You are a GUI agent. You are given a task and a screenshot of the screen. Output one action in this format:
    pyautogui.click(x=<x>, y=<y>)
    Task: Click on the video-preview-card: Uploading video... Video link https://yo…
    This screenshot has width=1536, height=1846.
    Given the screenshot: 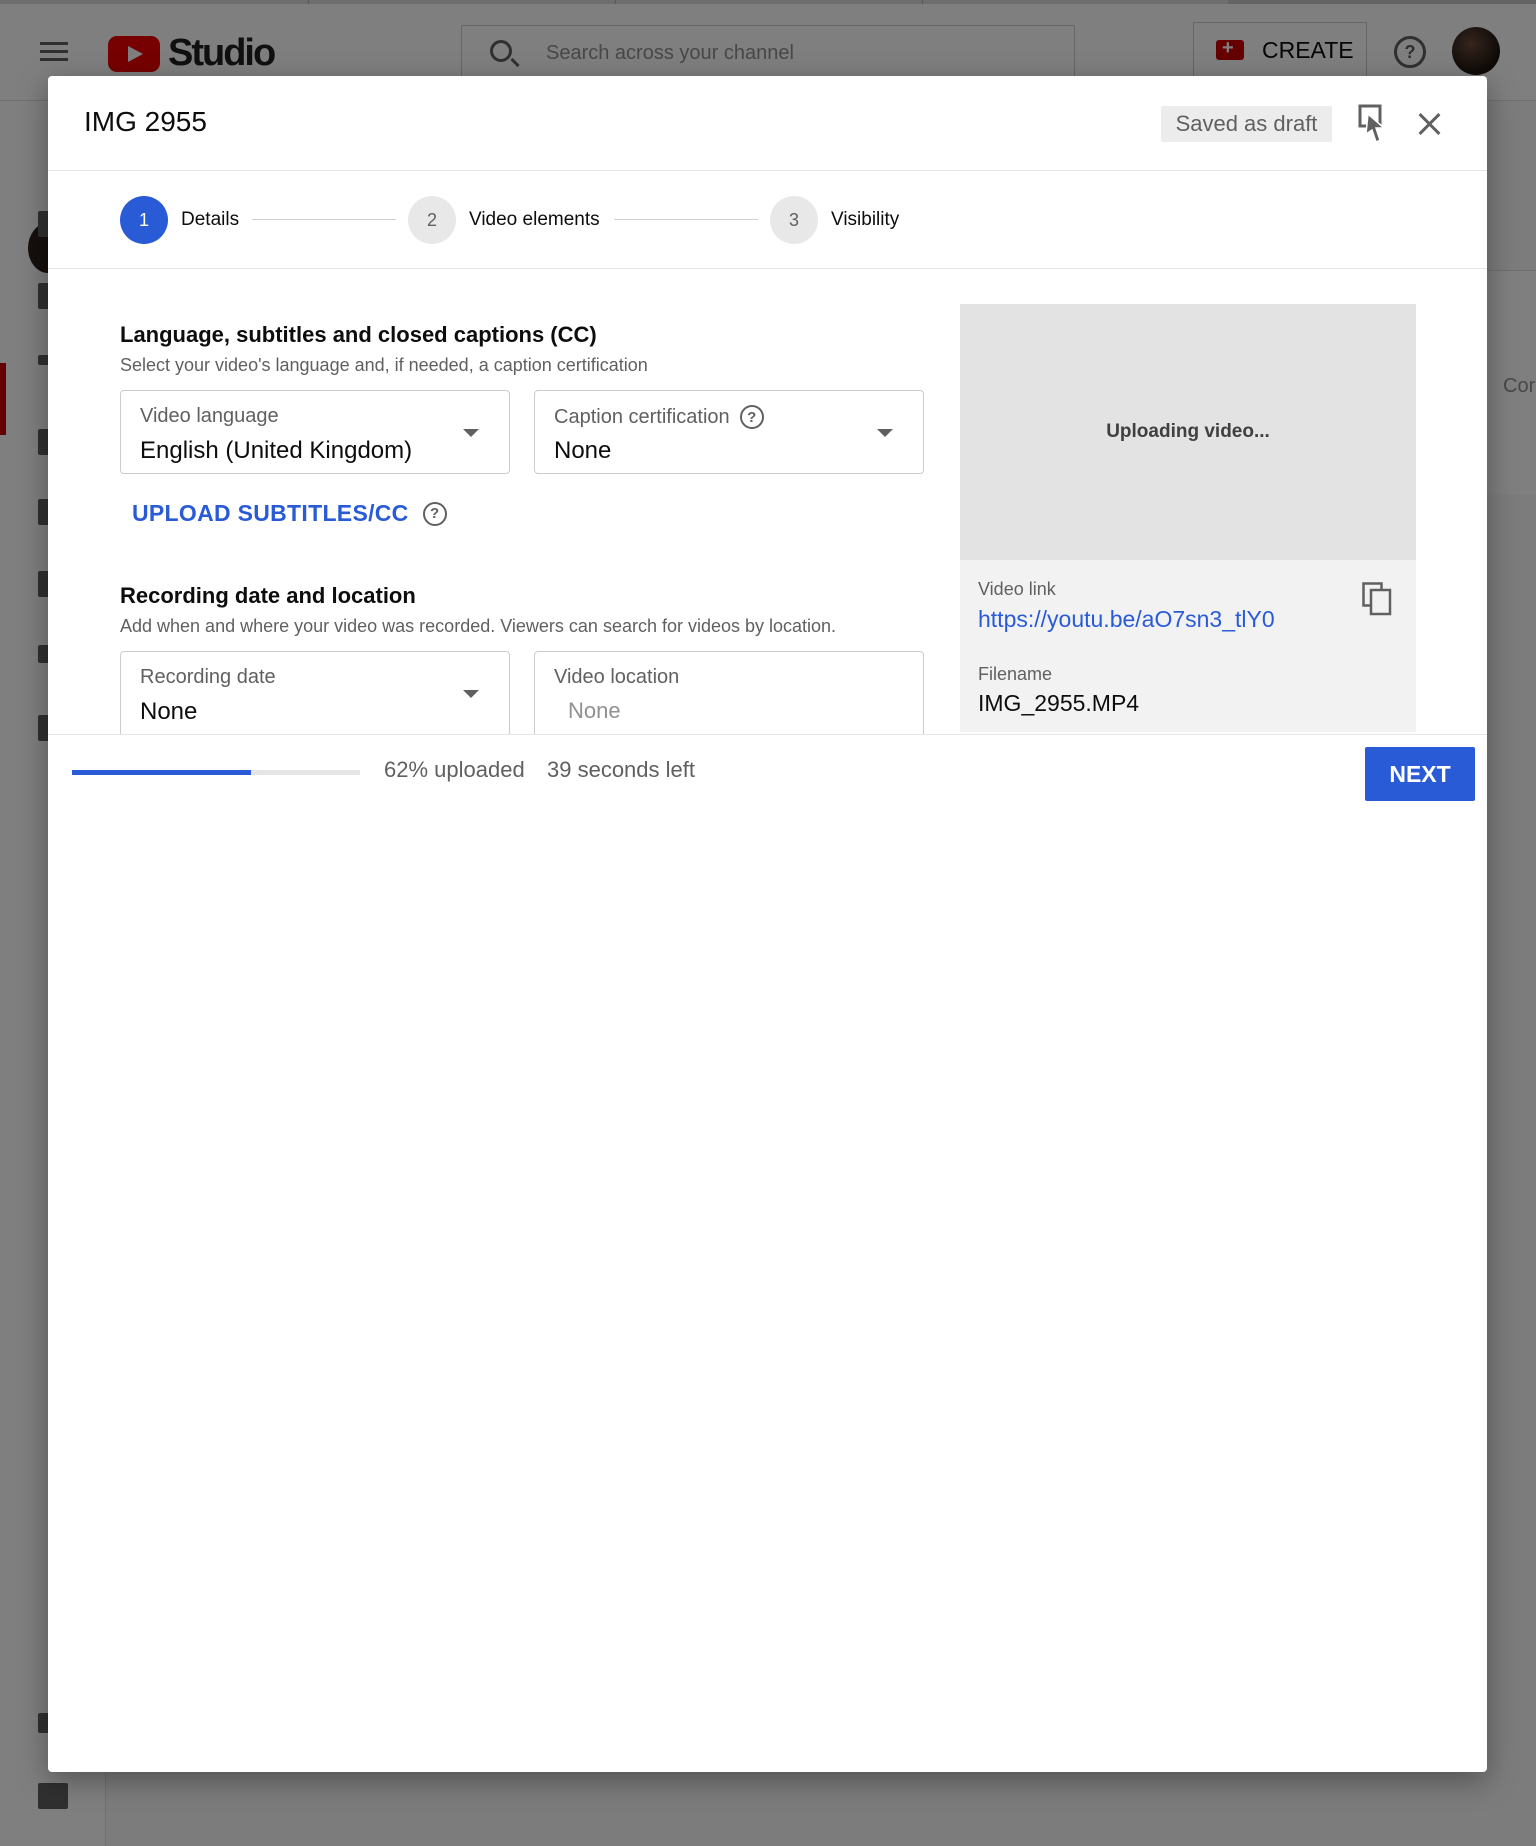 What is the action you would take?
    pyautogui.click(x=1188, y=518)
    